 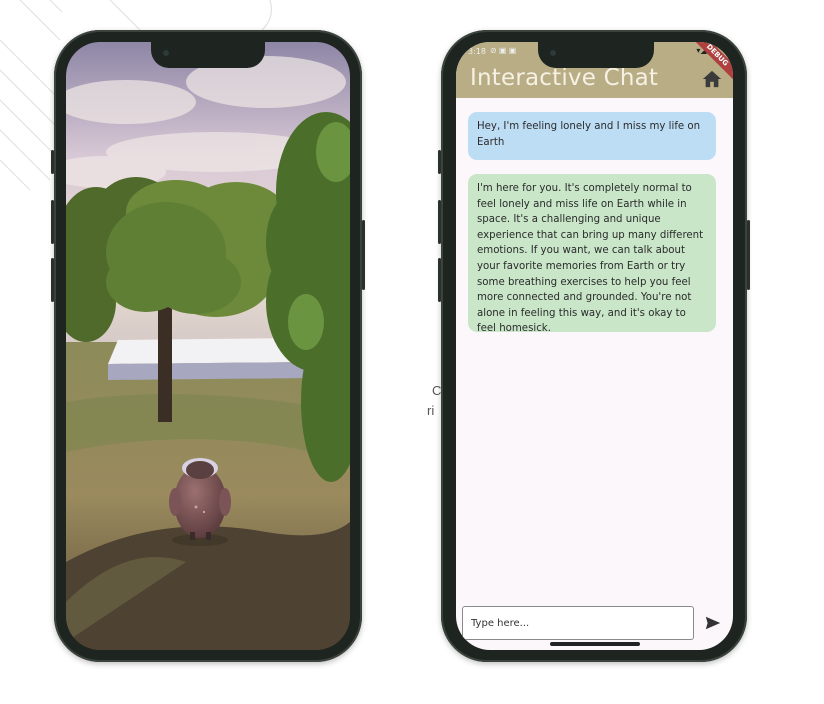 I want to click on app-title: Interactive Chat, so click(x=564, y=78).